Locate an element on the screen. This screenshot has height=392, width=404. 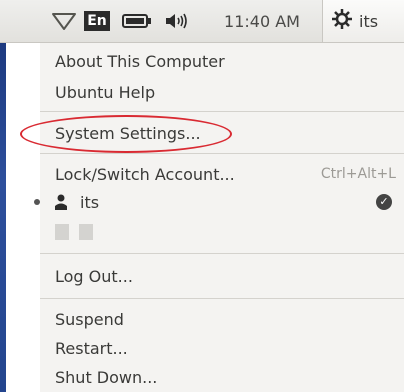
keyboard-layout-indicator: En is located at coordinates (97, 21).